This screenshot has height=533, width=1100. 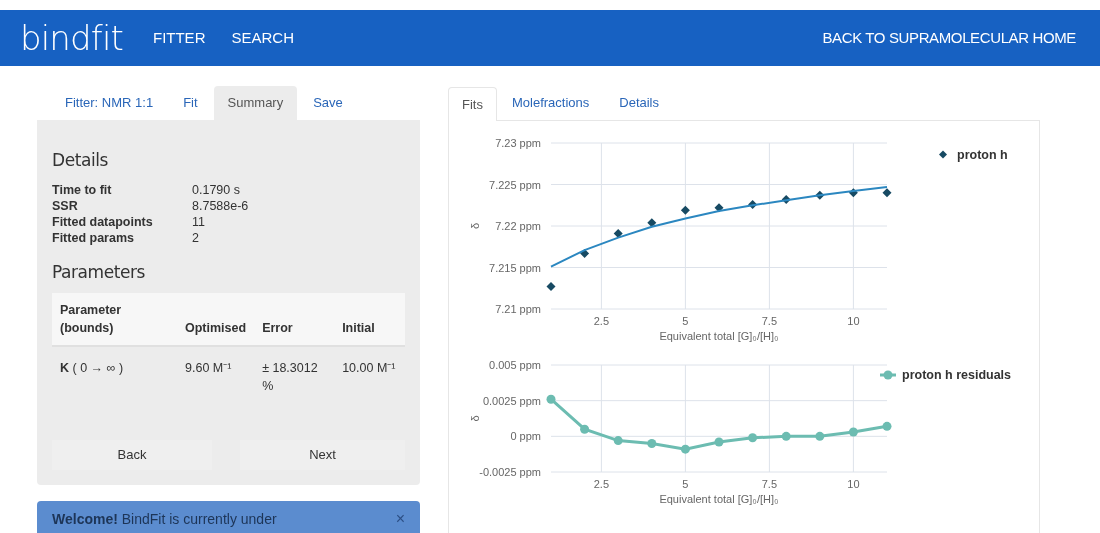 What do you see at coordinates (65, 205) in the screenshot?
I see `detail-label: SSR` at bounding box center [65, 205].